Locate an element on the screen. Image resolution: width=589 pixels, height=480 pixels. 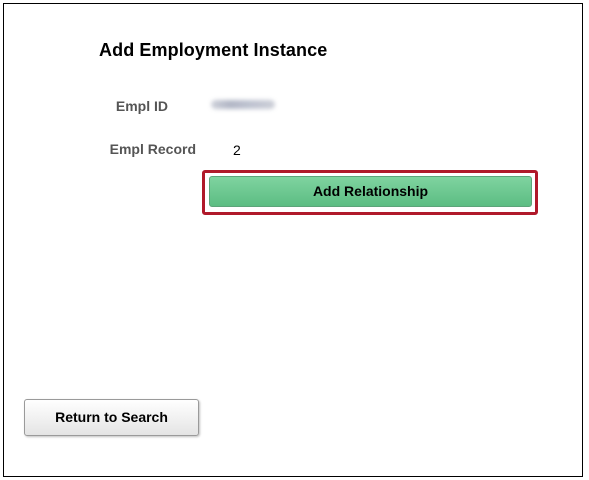
return-to-search-button: Return to Search is located at coordinates (111, 417).